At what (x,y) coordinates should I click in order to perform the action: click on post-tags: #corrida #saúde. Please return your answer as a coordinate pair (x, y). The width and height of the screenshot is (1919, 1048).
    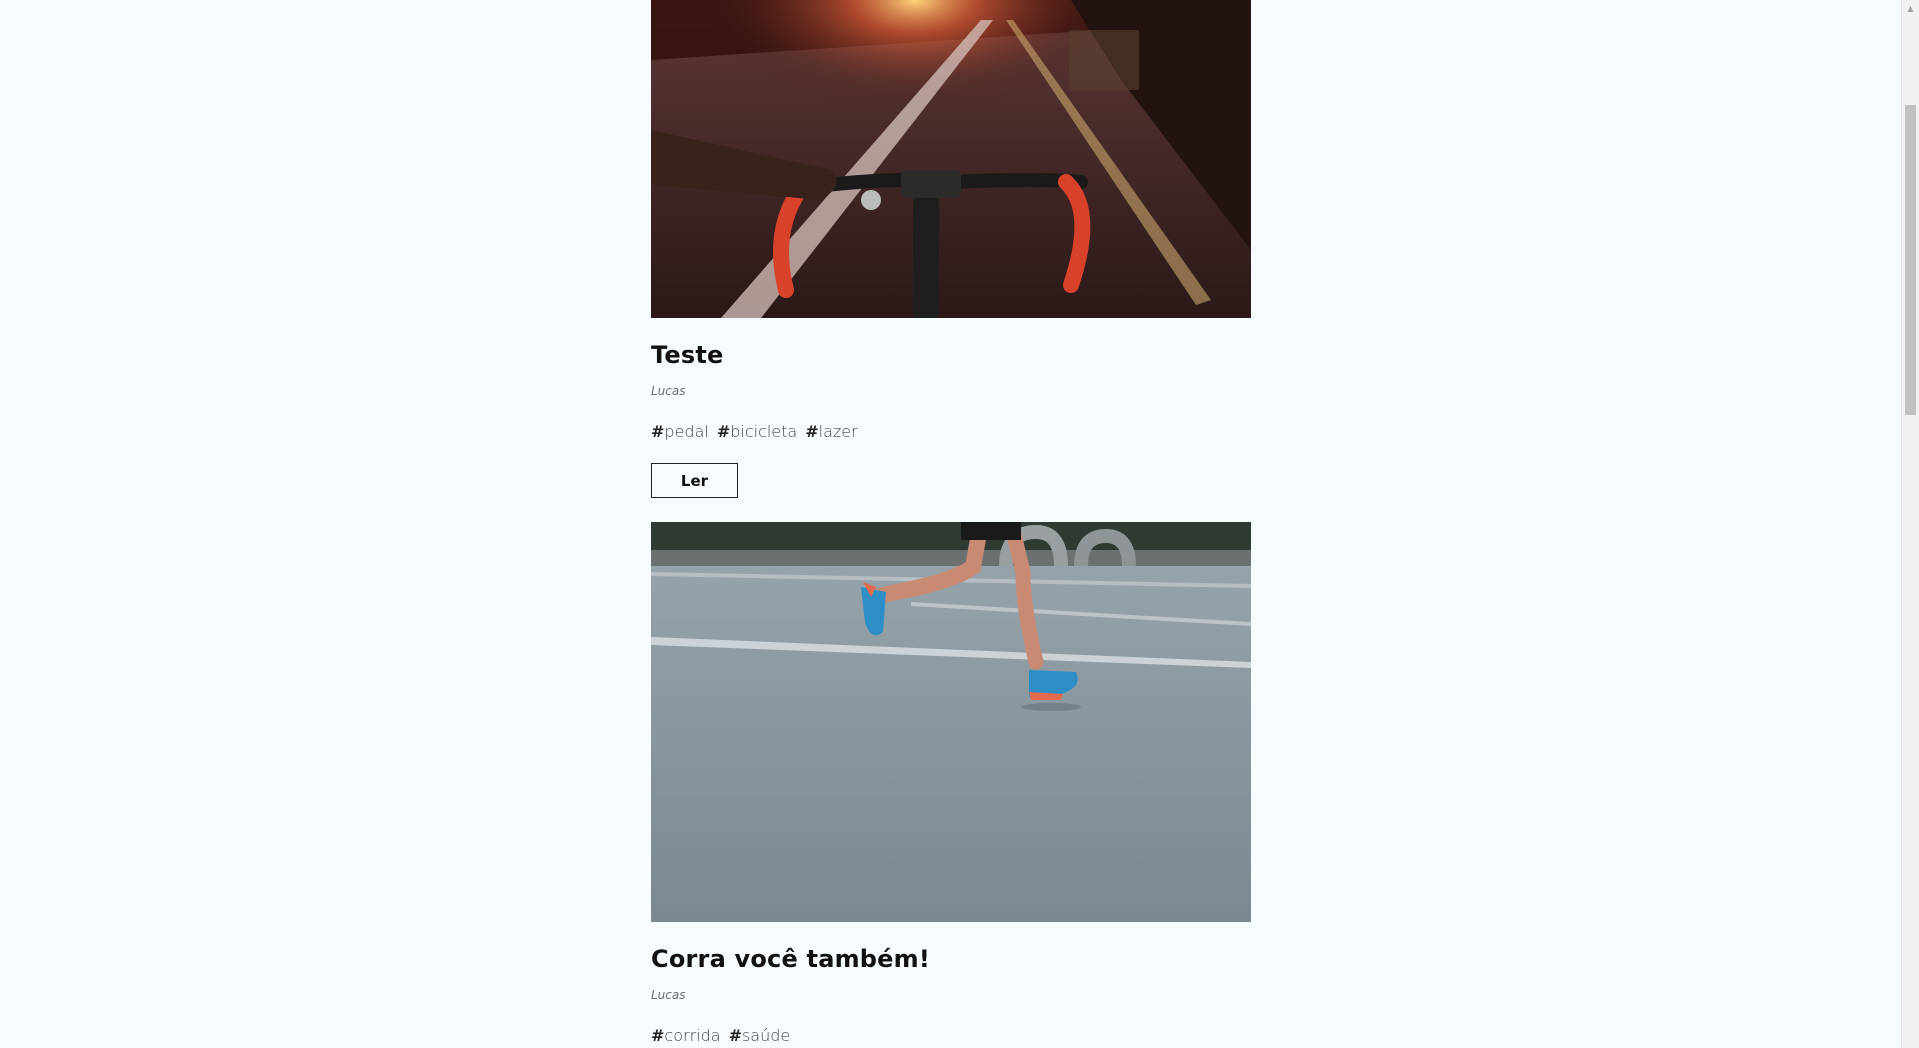
    Looking at the image, I should click on (951, 1036).